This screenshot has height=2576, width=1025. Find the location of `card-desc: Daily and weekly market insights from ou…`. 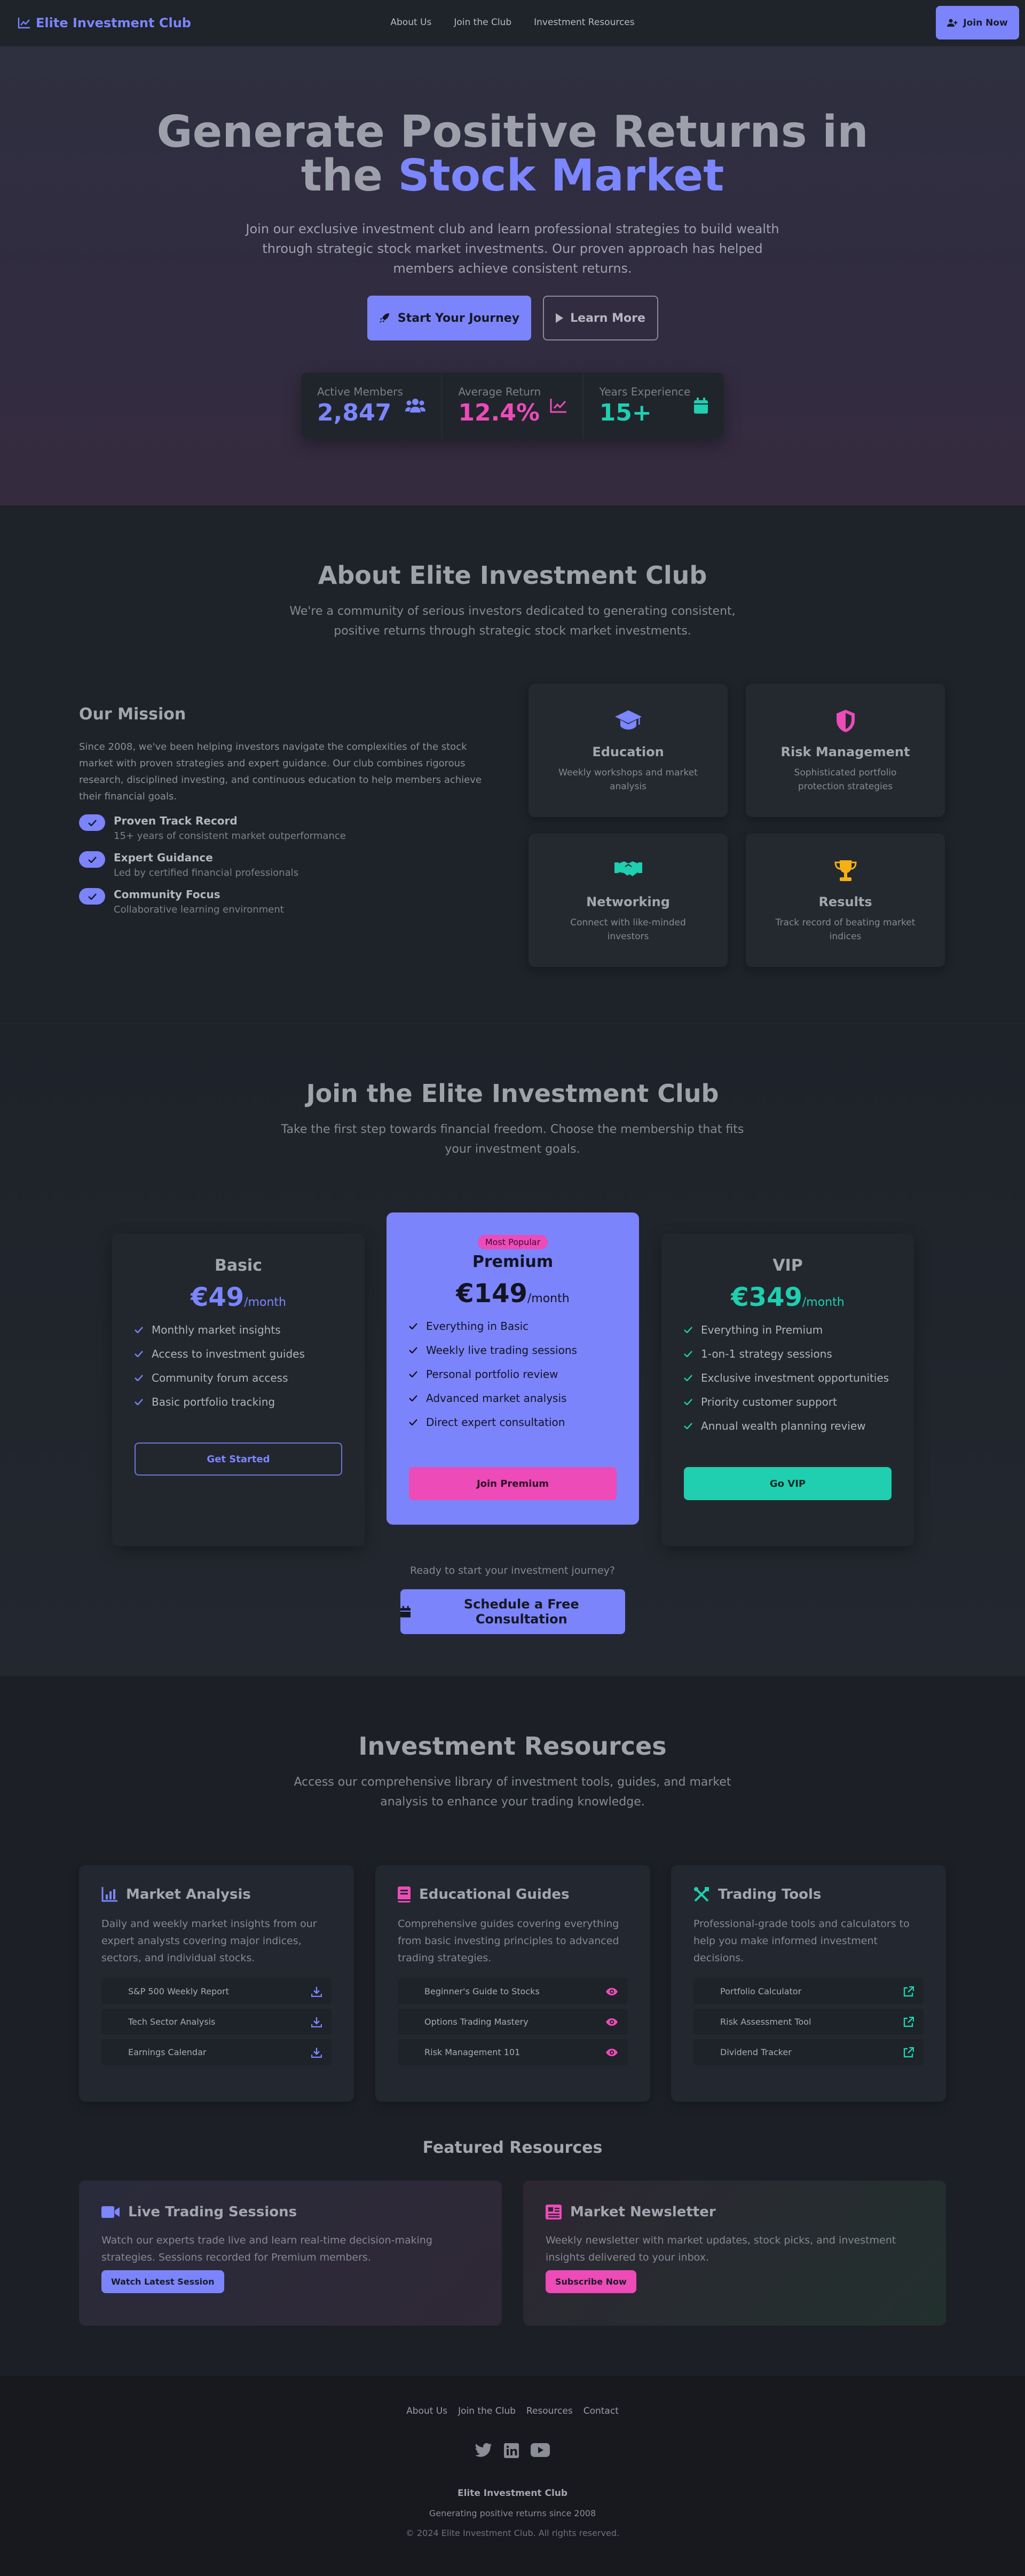

card-desc: Daily and weekly market insights from ou… is located at coordinates (209, 1941).